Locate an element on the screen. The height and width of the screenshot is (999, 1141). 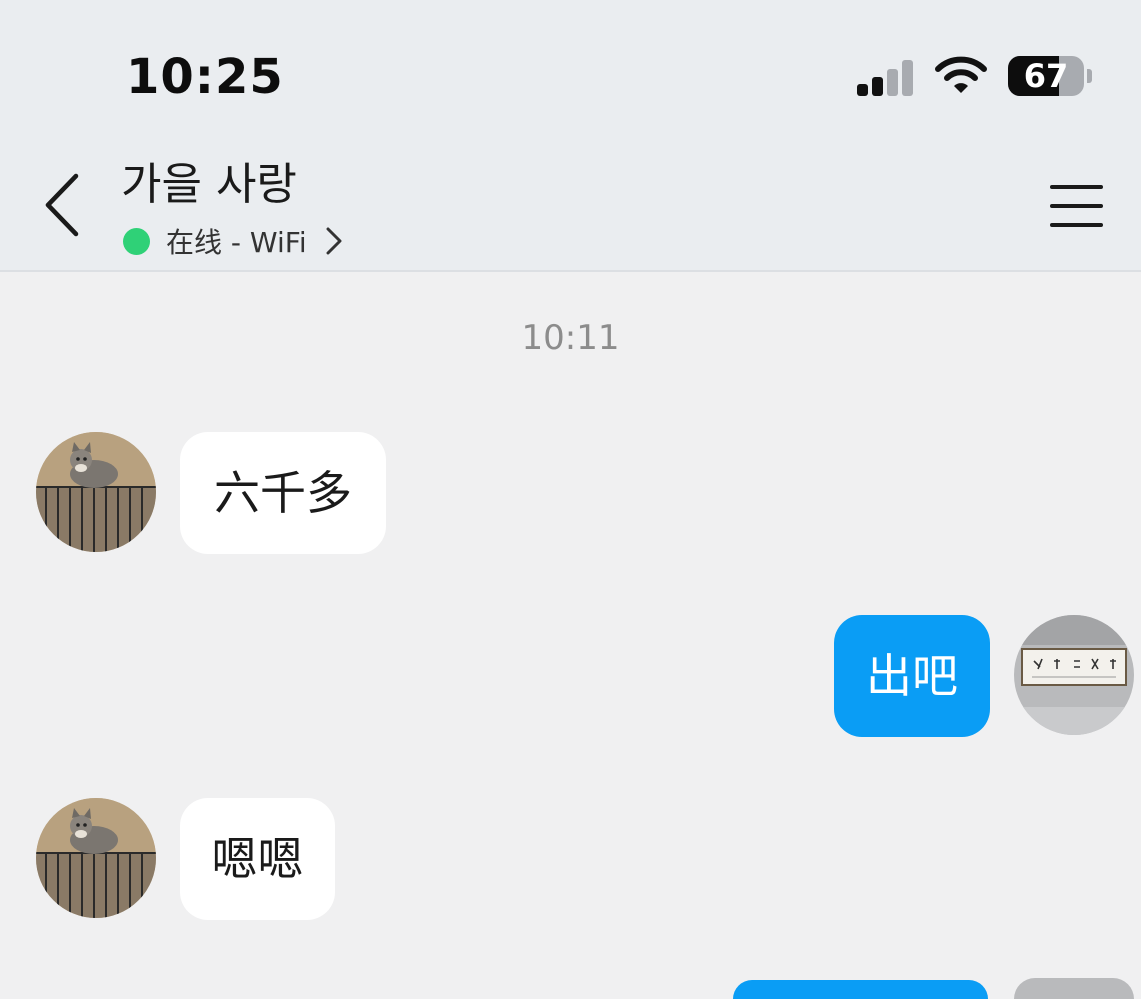
message-timestamp: 10:11 is located at coordinates (570, 338).